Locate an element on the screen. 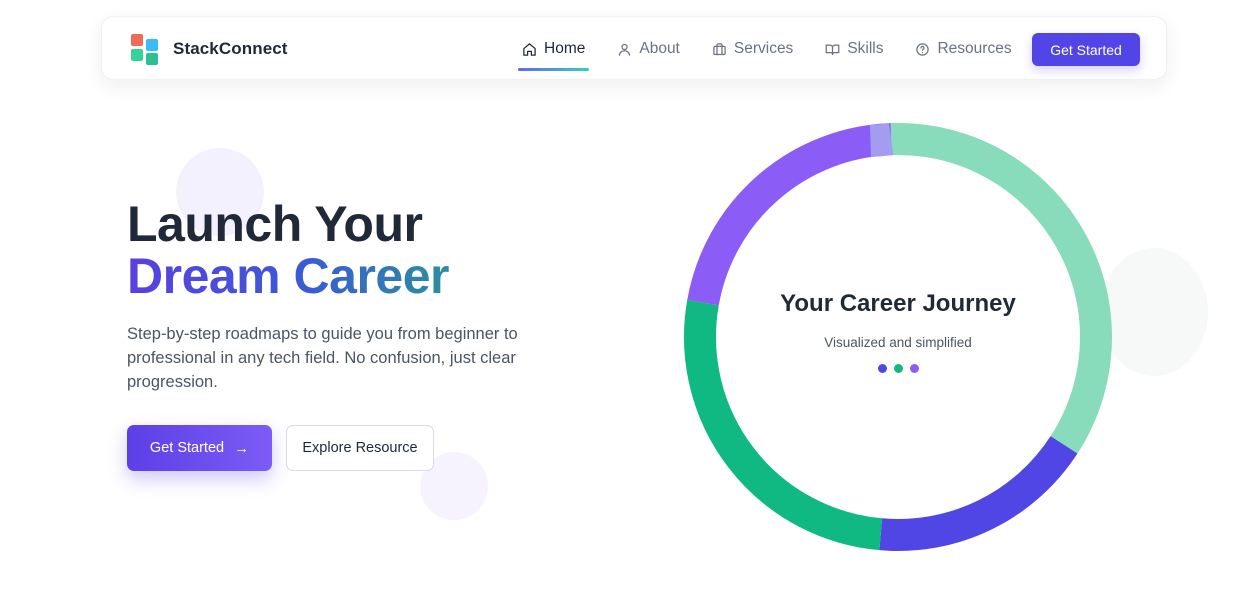  nav-item-label: Resources is located at coordinates (974, 48).